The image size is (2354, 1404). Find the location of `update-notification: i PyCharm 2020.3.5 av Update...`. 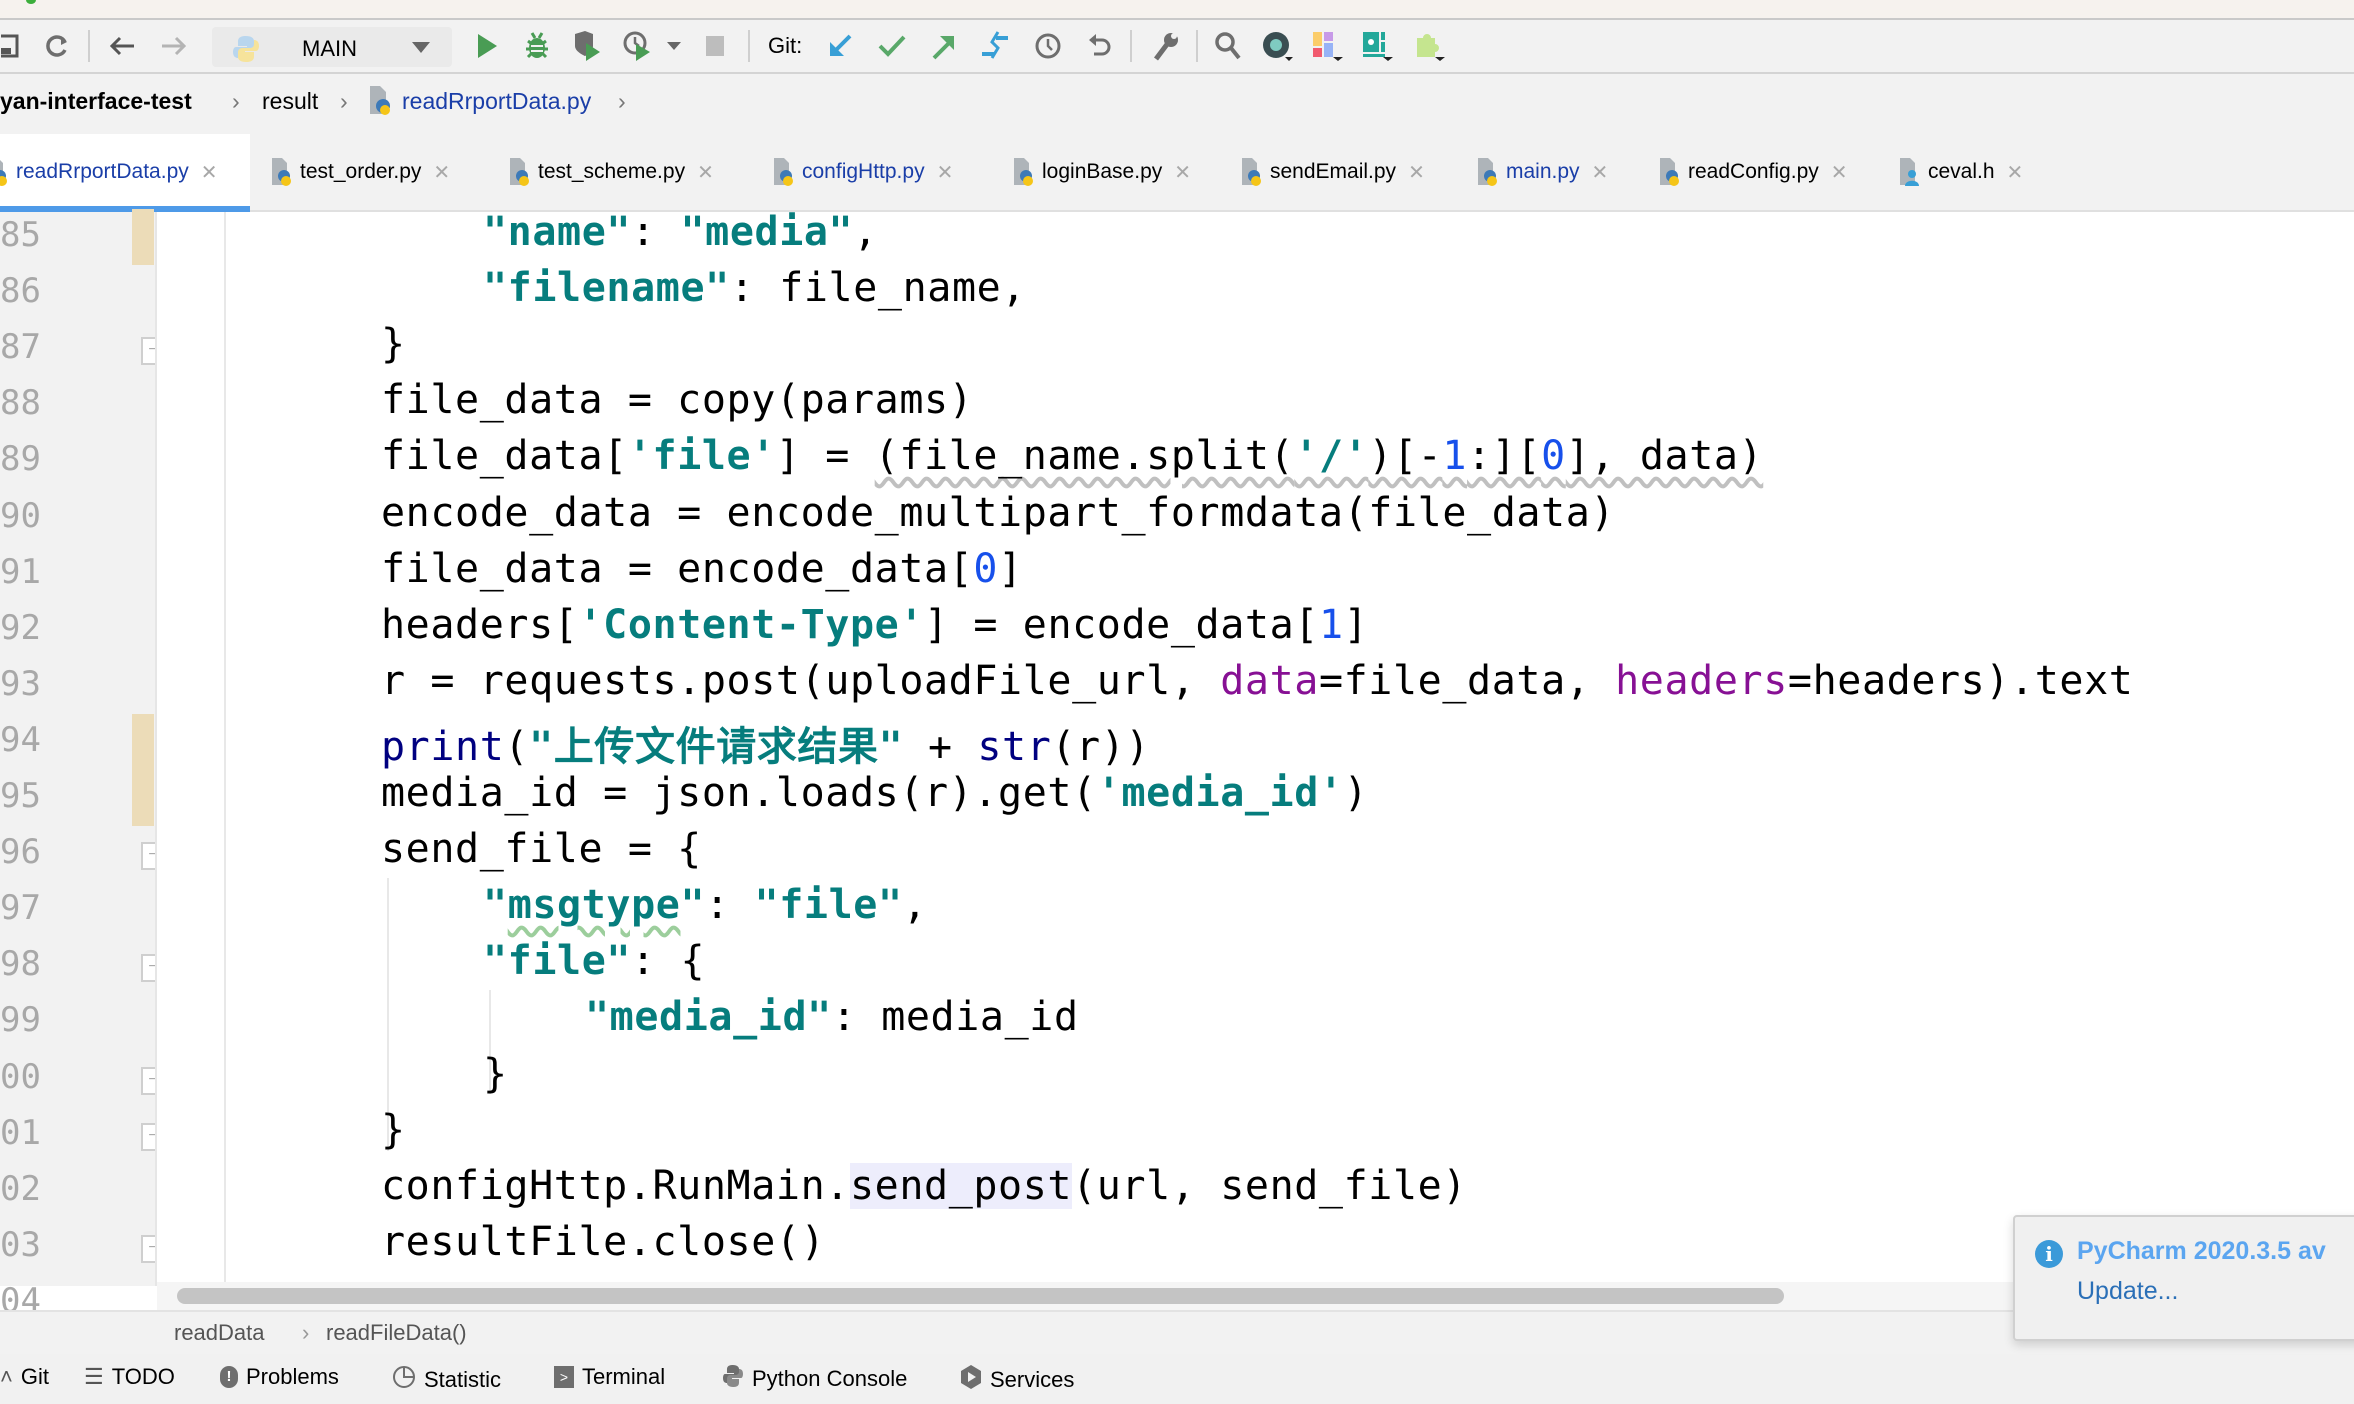

update-notification: i PyCharm 2020.3.5 av Update... is located at coordinates (2183, 1278).